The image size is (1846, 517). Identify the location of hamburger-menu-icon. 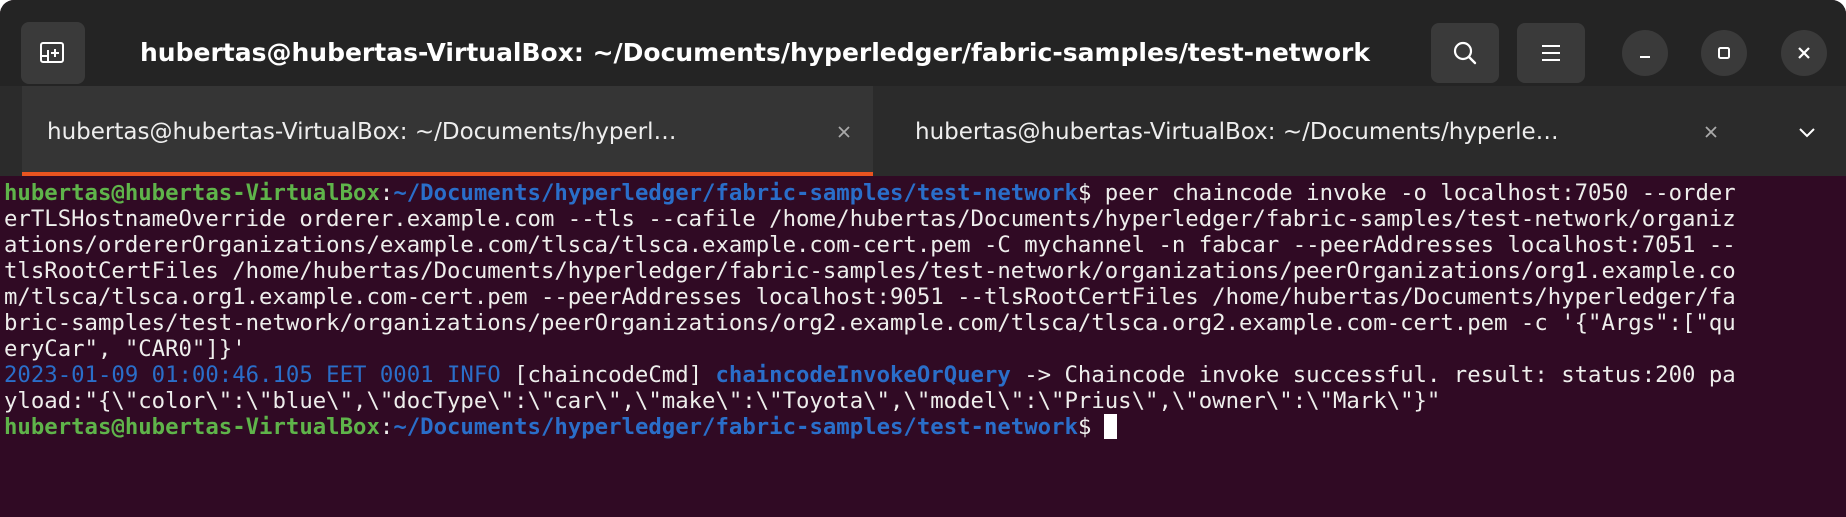
(1551, 53).